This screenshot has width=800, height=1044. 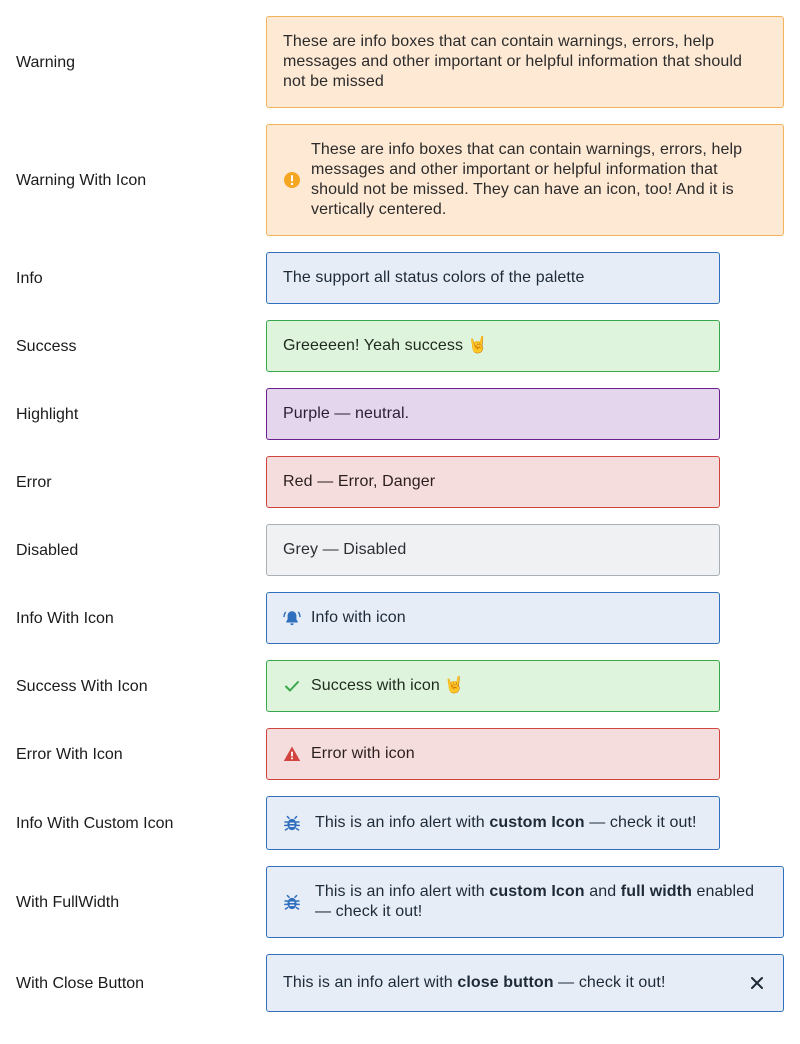 I want to click on error-with-icon-alert: Error with icon, so click(x=493, y=754).